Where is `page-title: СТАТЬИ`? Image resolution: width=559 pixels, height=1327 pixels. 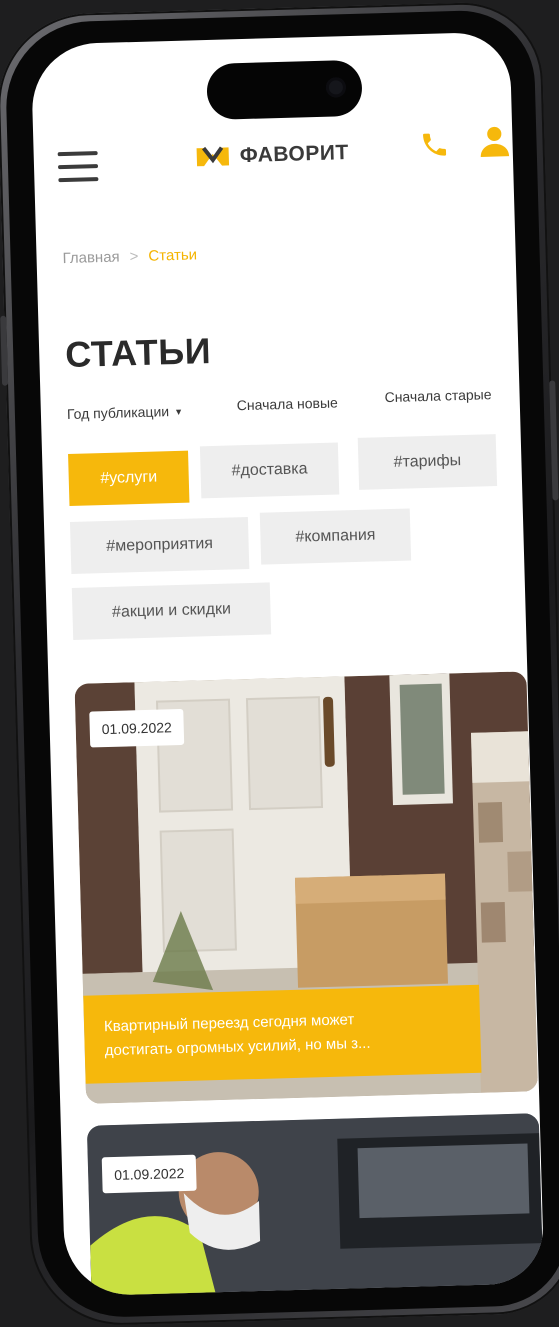 page-title: СТАТЬИ is located at coordinates (138, 352).